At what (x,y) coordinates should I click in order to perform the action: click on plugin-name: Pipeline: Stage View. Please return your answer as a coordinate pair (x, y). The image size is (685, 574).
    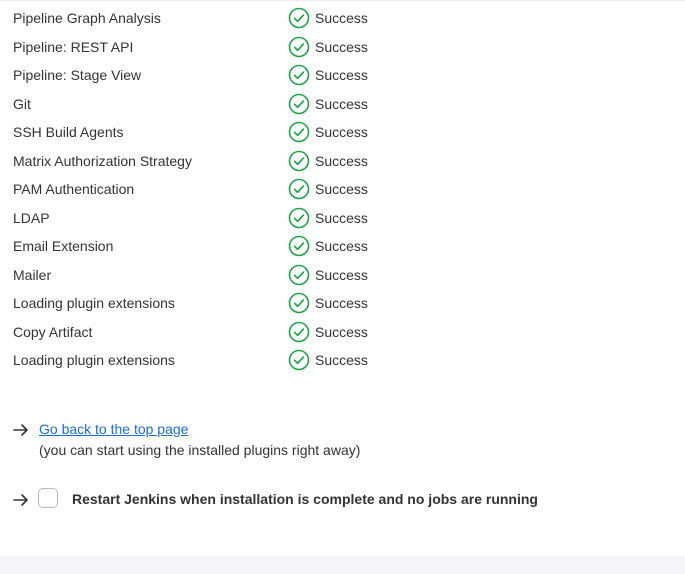
    Looking at the image, I should click on (77, 75).